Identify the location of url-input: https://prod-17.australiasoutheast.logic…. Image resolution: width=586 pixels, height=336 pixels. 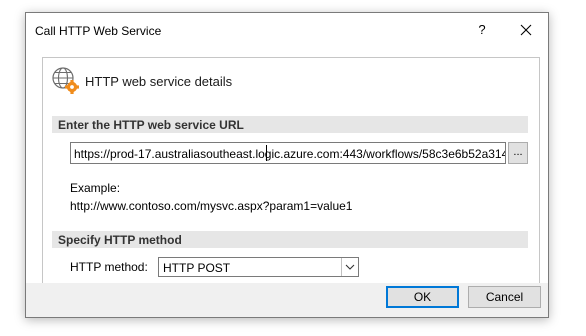
(288, 153).